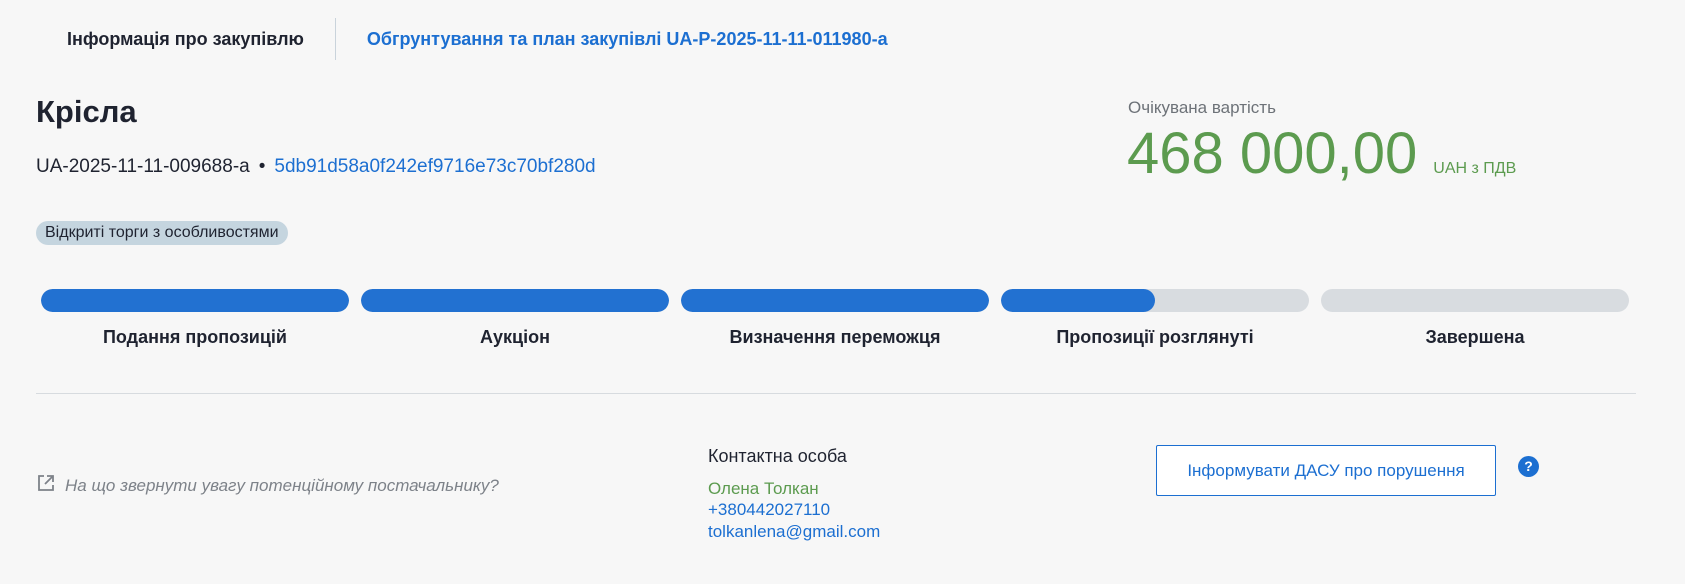 This screenshot has height=584, width=1685. What do you see at coordinates (1272, 153) in the screenshot?
I see `expected-value-amount: 468 000,00` at bounding box center [1272, 153].